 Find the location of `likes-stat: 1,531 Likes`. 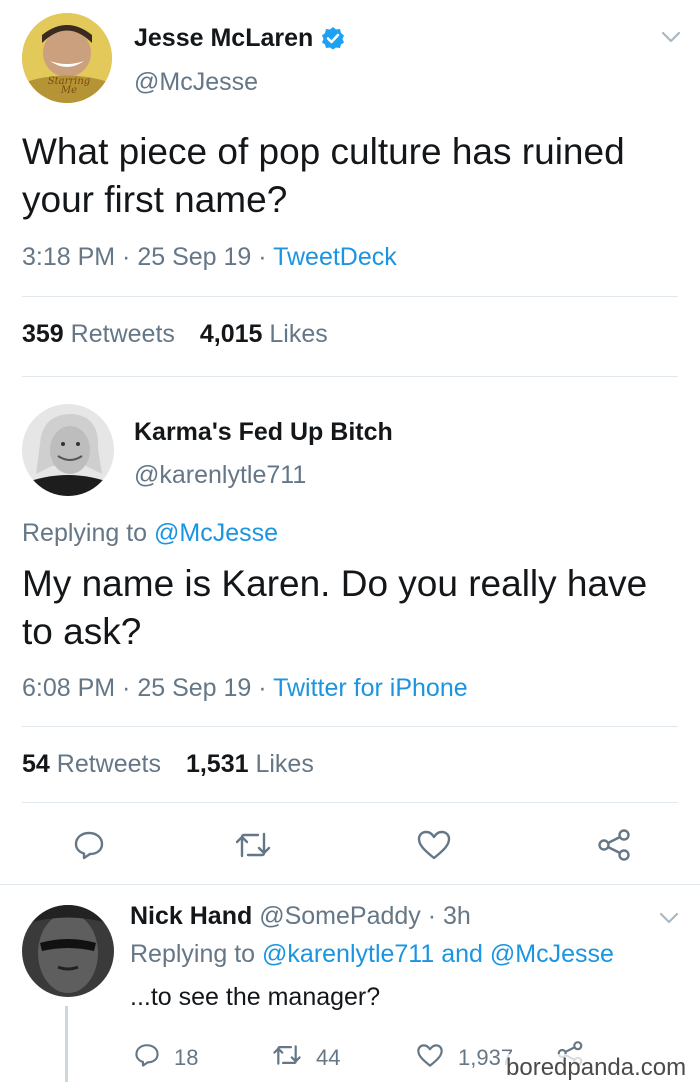

likes-stat: 1,531 Likes is located at coordinates (250, 764).